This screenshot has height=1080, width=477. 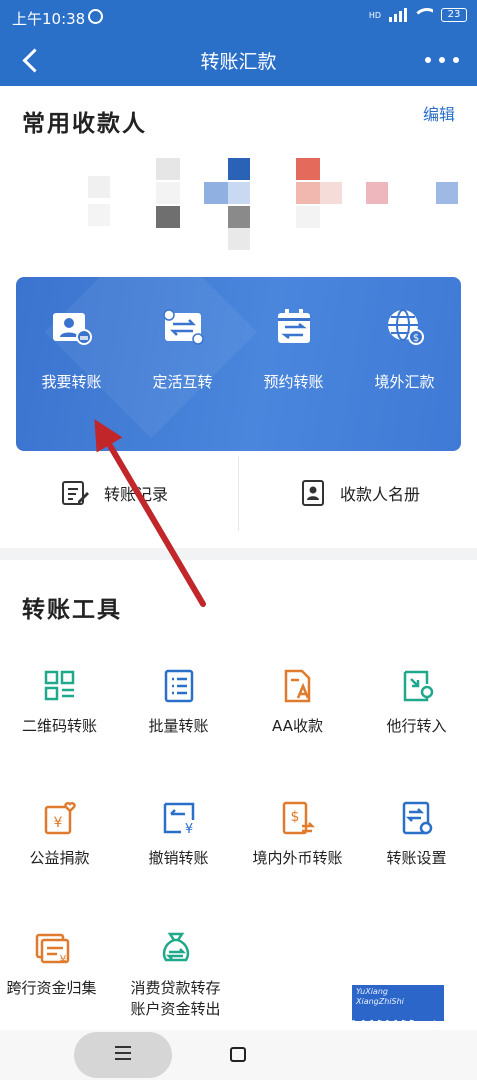 I want to click on home-icon, so click(x=238, y=1054).